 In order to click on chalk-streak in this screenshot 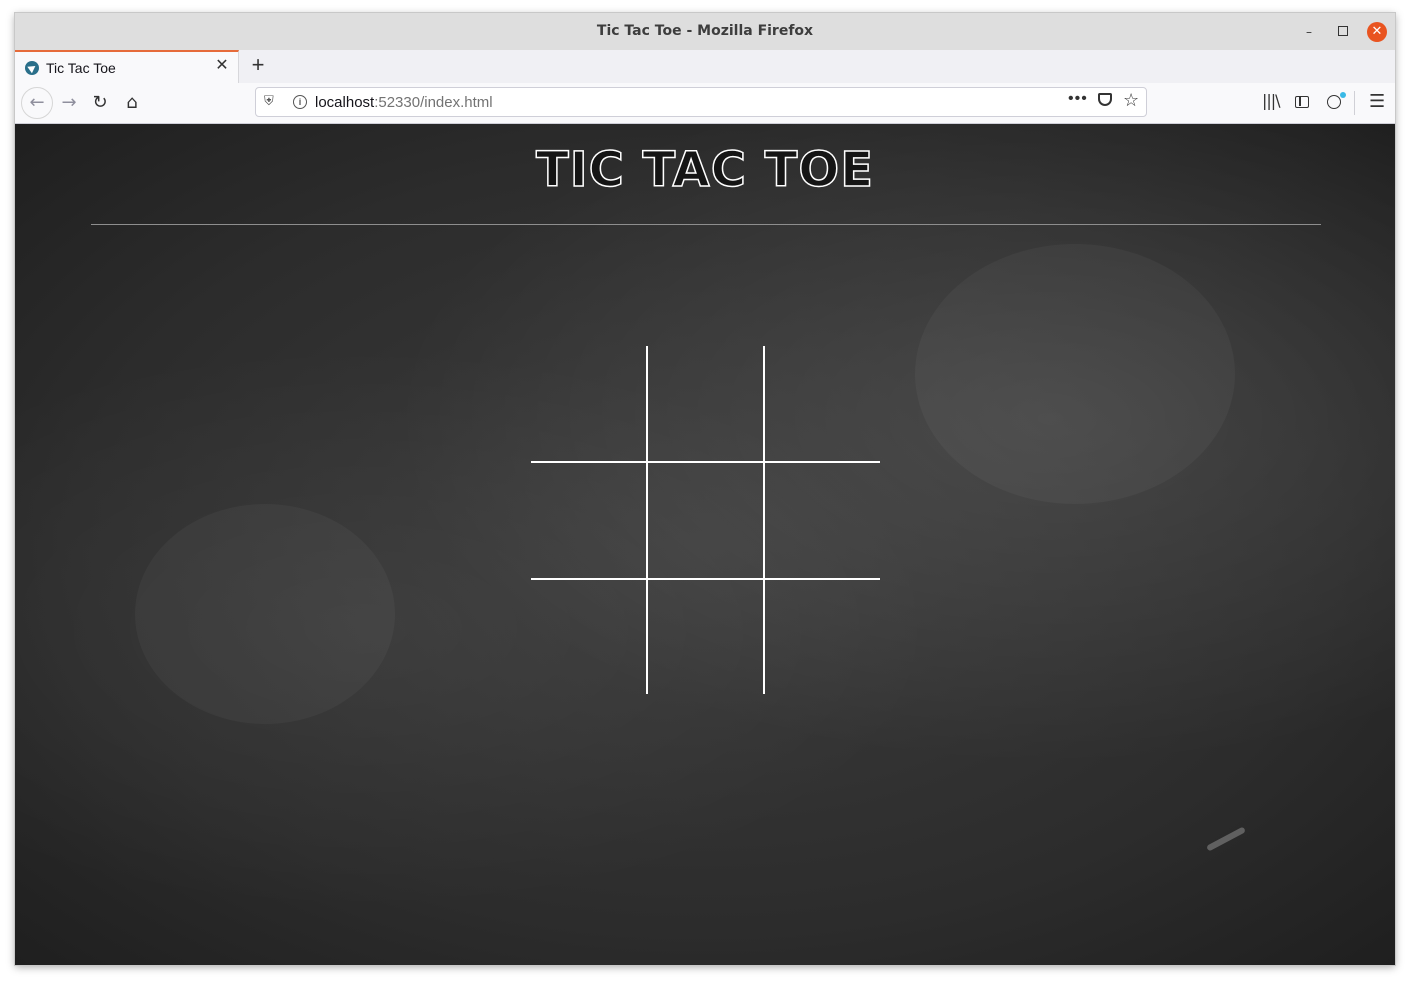, I will do `click(1226, 839)`.